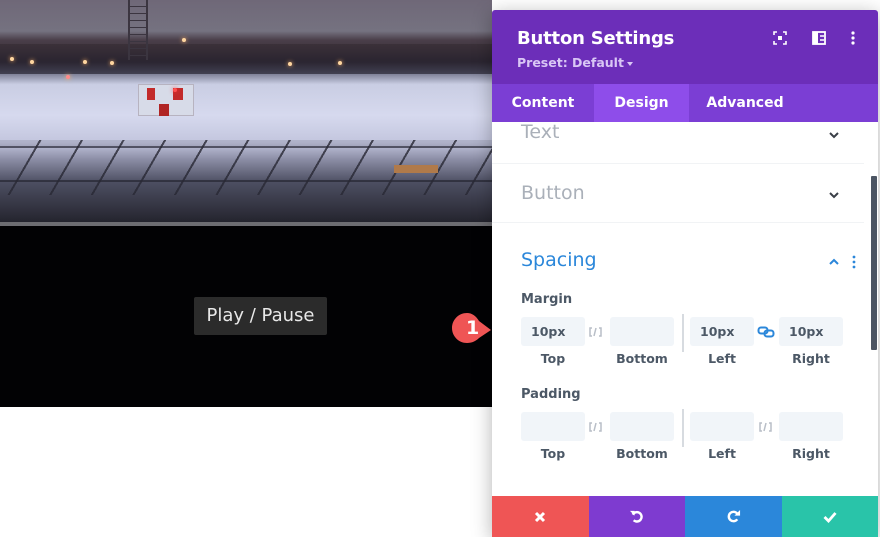 The width and height of the screenshot is (880, 537). Describe the element at coordinates (853, 38) in the screenshot. I see `more-options-icon` at that location.